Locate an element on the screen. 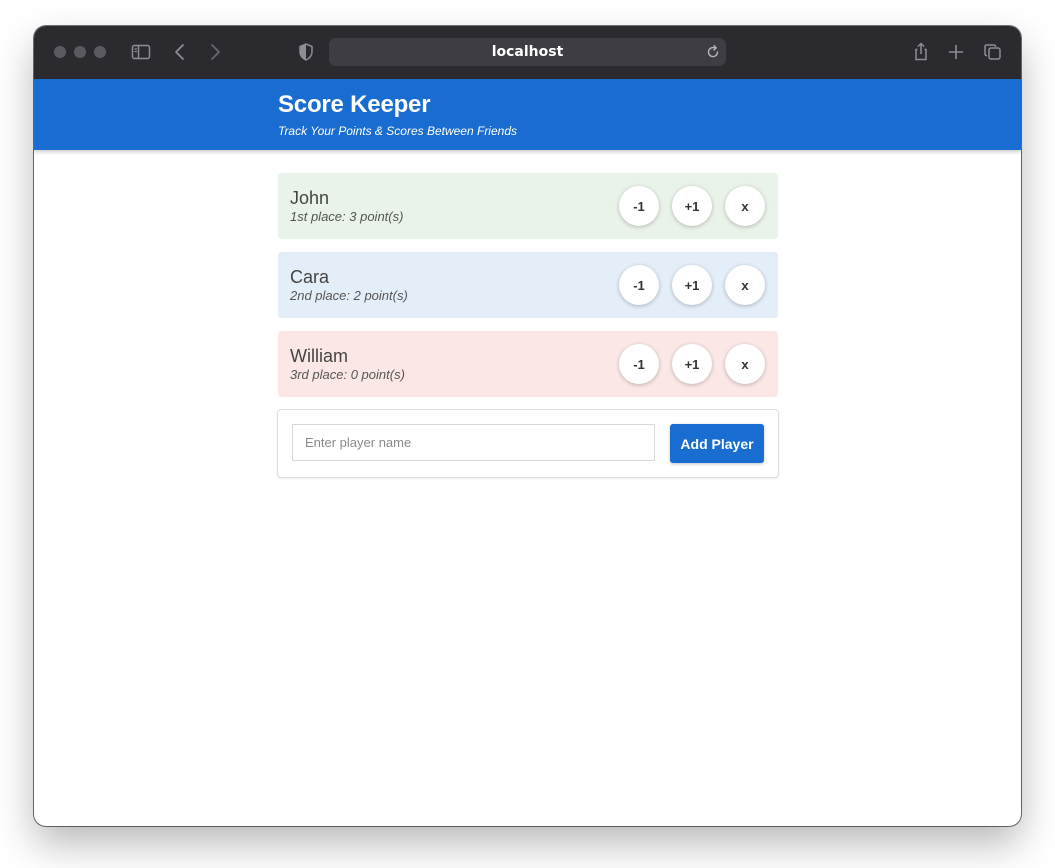  forward-icon is located at coordinates (215, 52).